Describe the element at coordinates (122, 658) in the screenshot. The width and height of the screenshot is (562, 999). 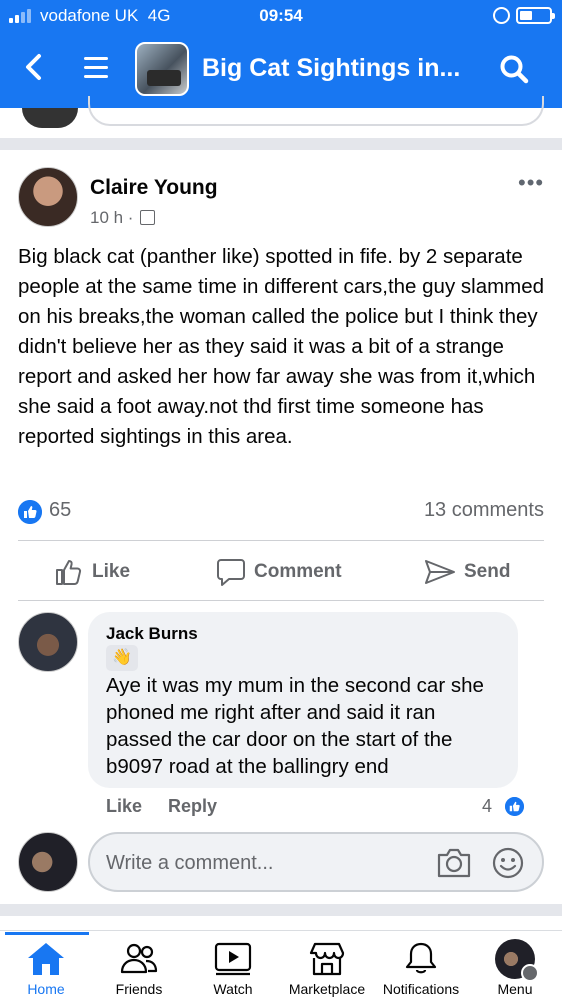
I see `wave-badge-icon: 👋` at that location.